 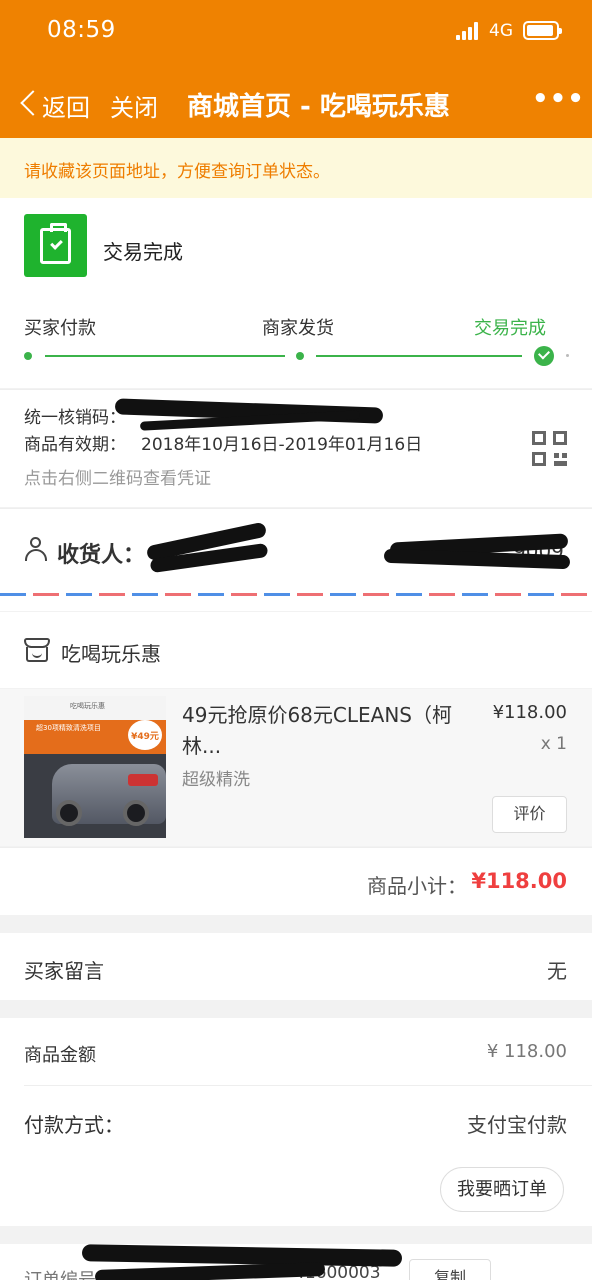 What do you see at coordinates (450, 1269) in the screenshot?
I see `copy-button: 复制` at bounding box center [450, 1269].